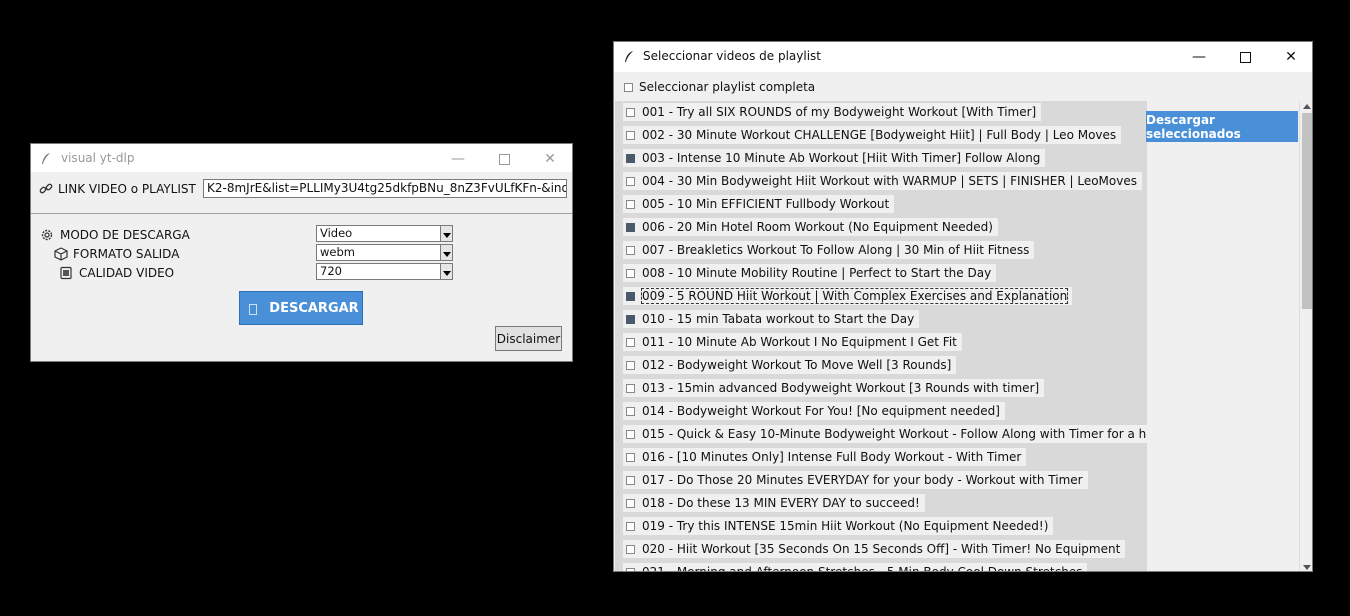 The height and width of the screenshot is (616, 1350). I want to click on film-icon, so click(66, 273).